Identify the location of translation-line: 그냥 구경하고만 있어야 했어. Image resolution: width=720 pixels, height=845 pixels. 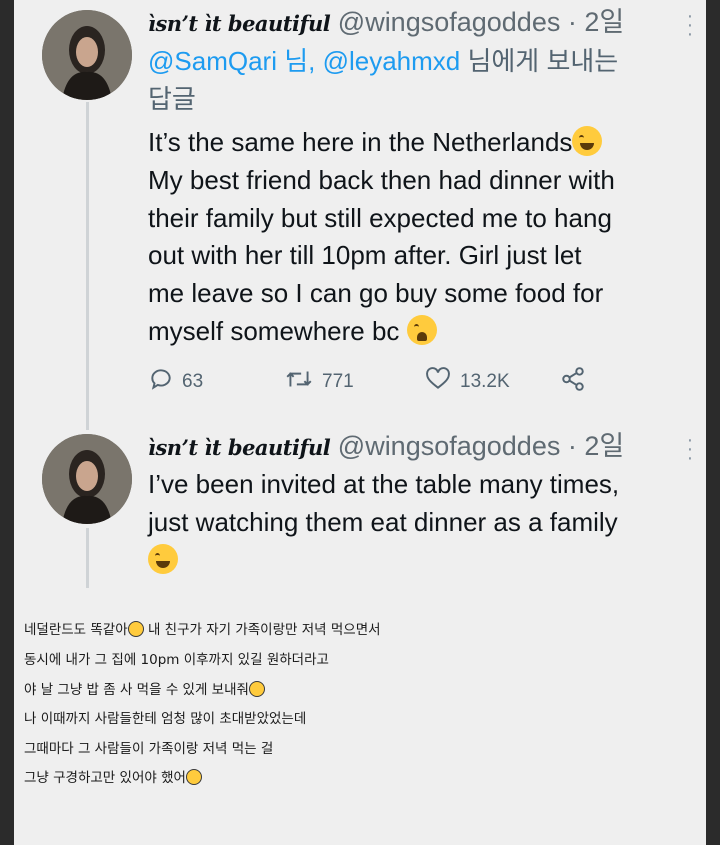
(113, 778).